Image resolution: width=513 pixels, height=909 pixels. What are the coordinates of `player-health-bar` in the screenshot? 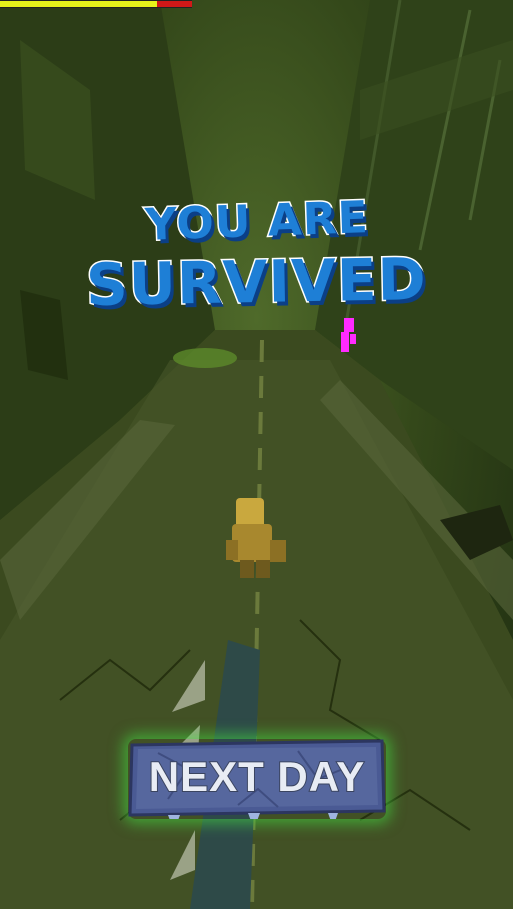 It's located at (96, 4).